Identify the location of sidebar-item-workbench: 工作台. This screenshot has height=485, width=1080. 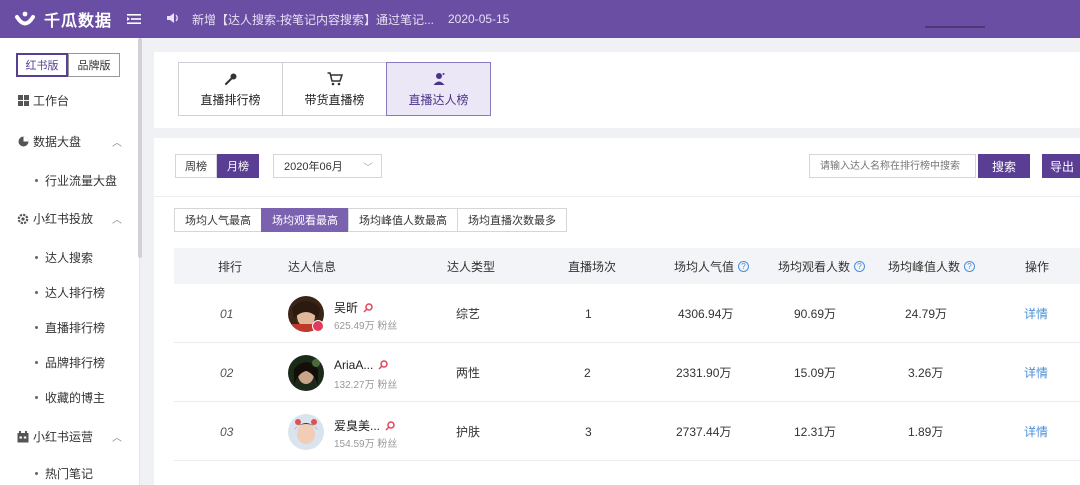
(69, 100).